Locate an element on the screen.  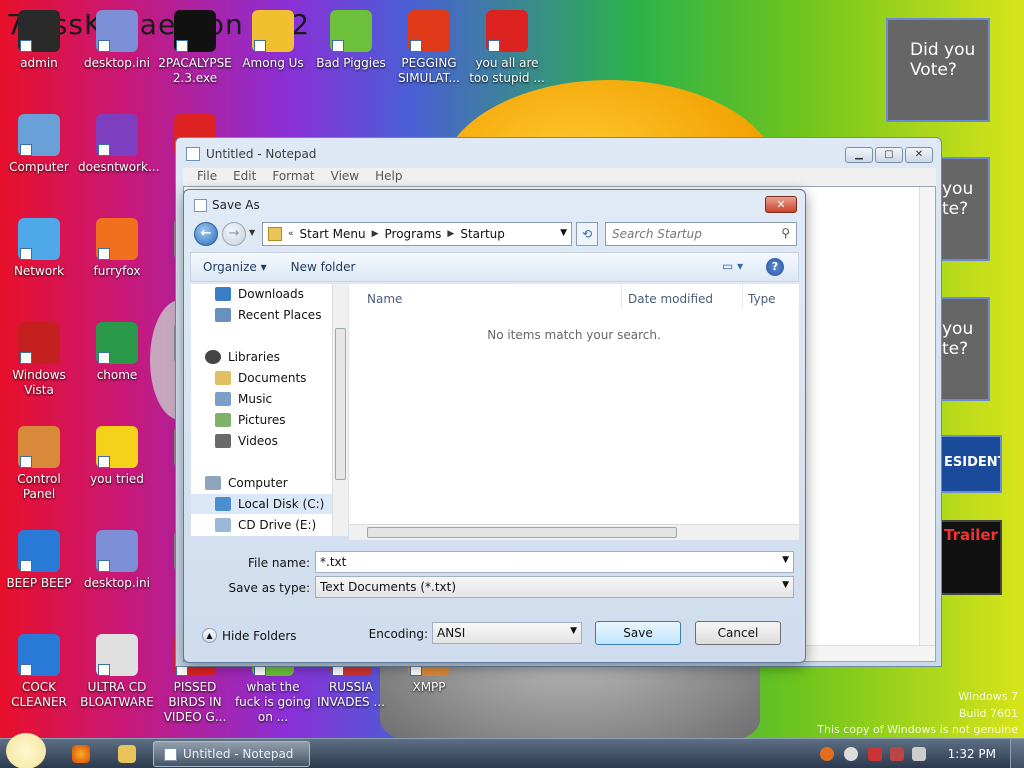
help-icon: ? is located at coordinates (775, 267).